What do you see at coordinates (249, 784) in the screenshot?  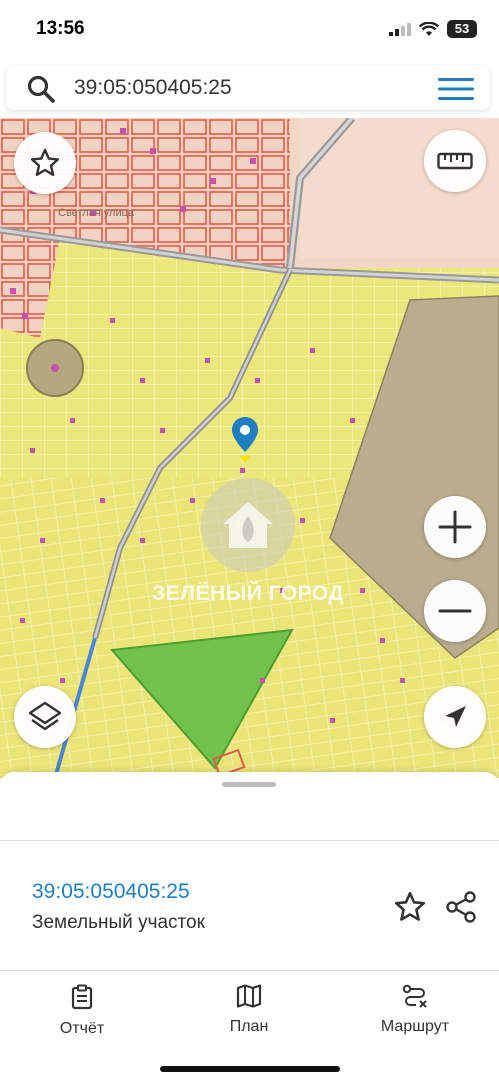 I see `drag-handle` at bounding box center [249, 784].